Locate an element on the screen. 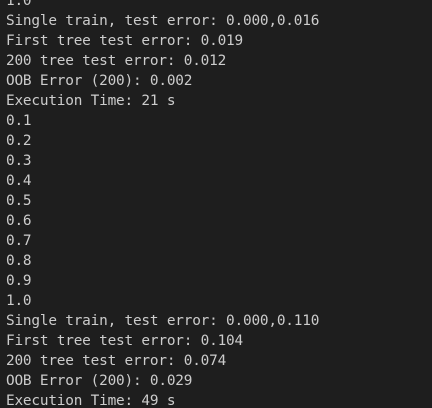  terminal-line: 0.4 is located at coordinates (19, 181).